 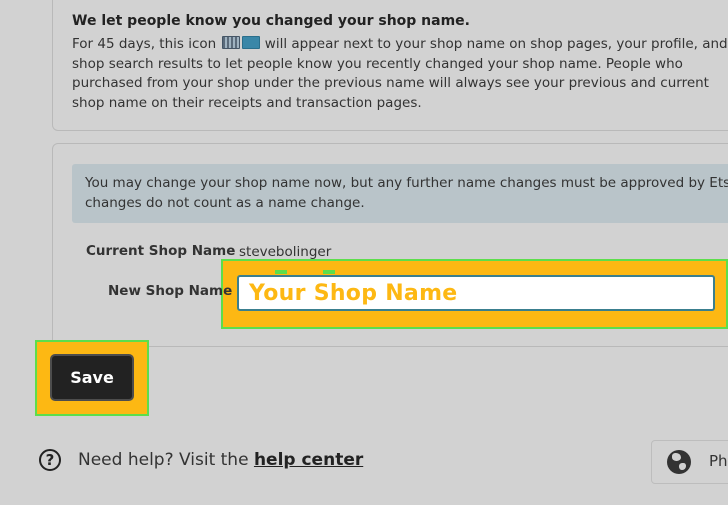 I want to click on name-change-icon, so click(x=230, y=42).